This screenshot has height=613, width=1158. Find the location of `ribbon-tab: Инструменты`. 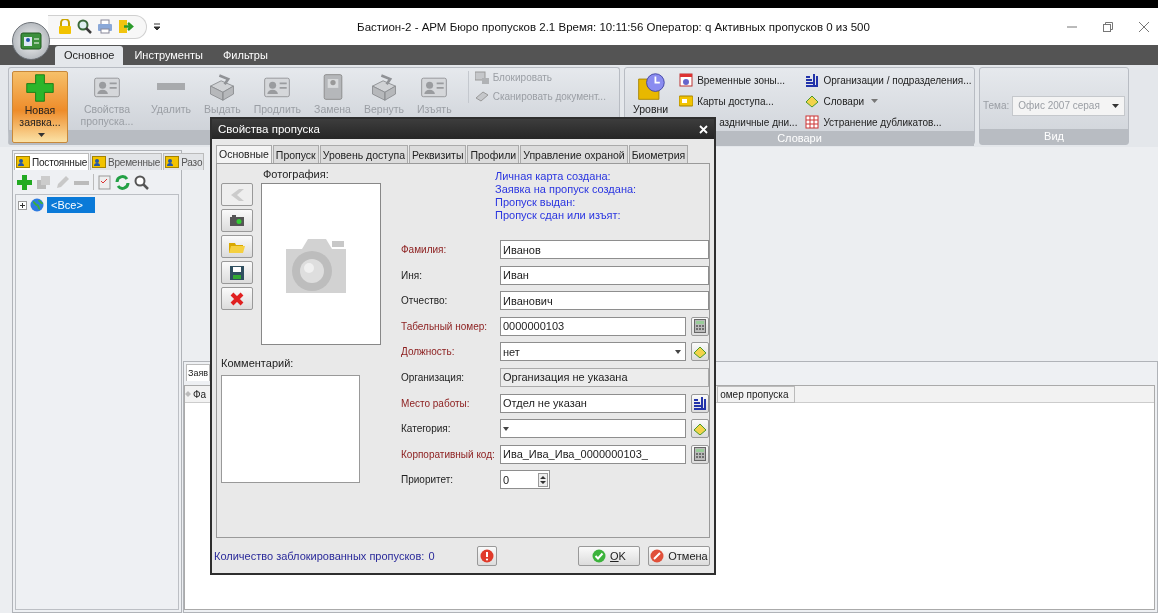

ribbon-tab: Инструменты is located at coordinates (168, 55).